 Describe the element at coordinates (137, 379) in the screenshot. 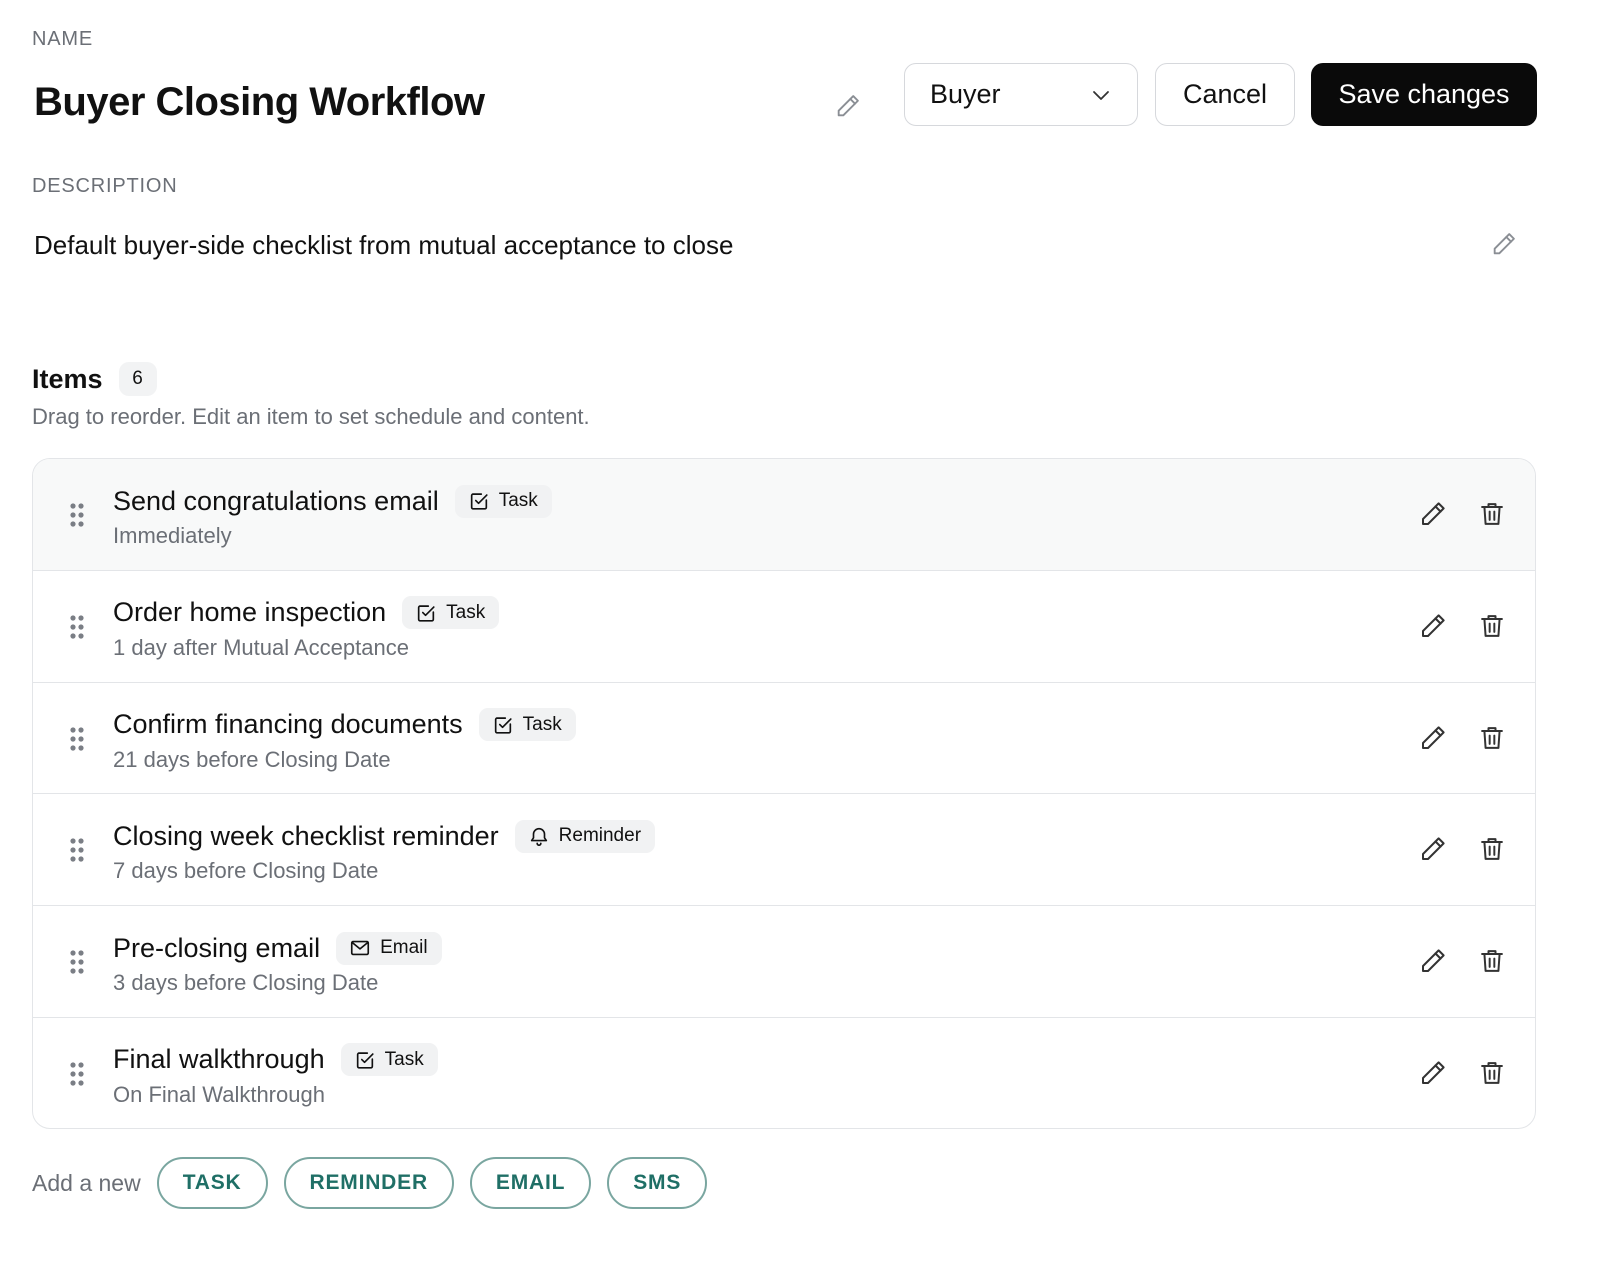

I see `items-count-badge: 6` at that location.